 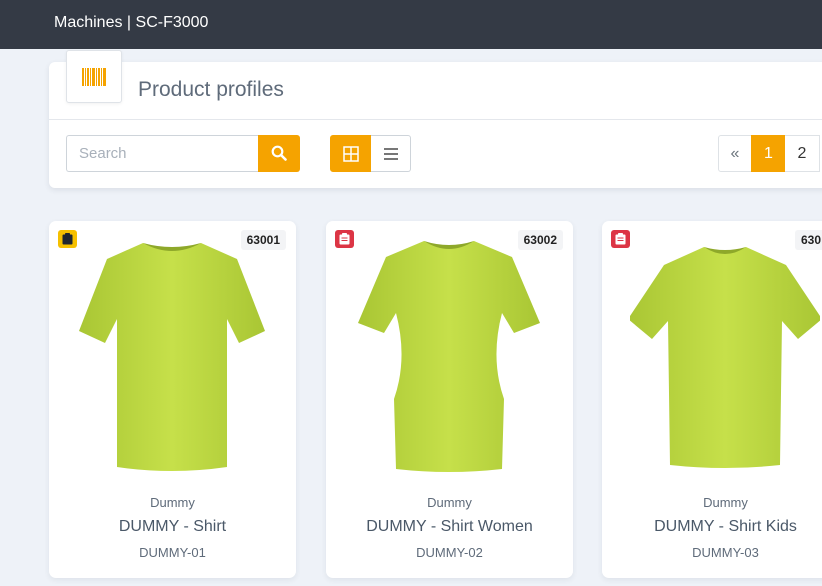 I want to click on breadcrumb: Machines | SC-F3000, so click(x=131, y=23).